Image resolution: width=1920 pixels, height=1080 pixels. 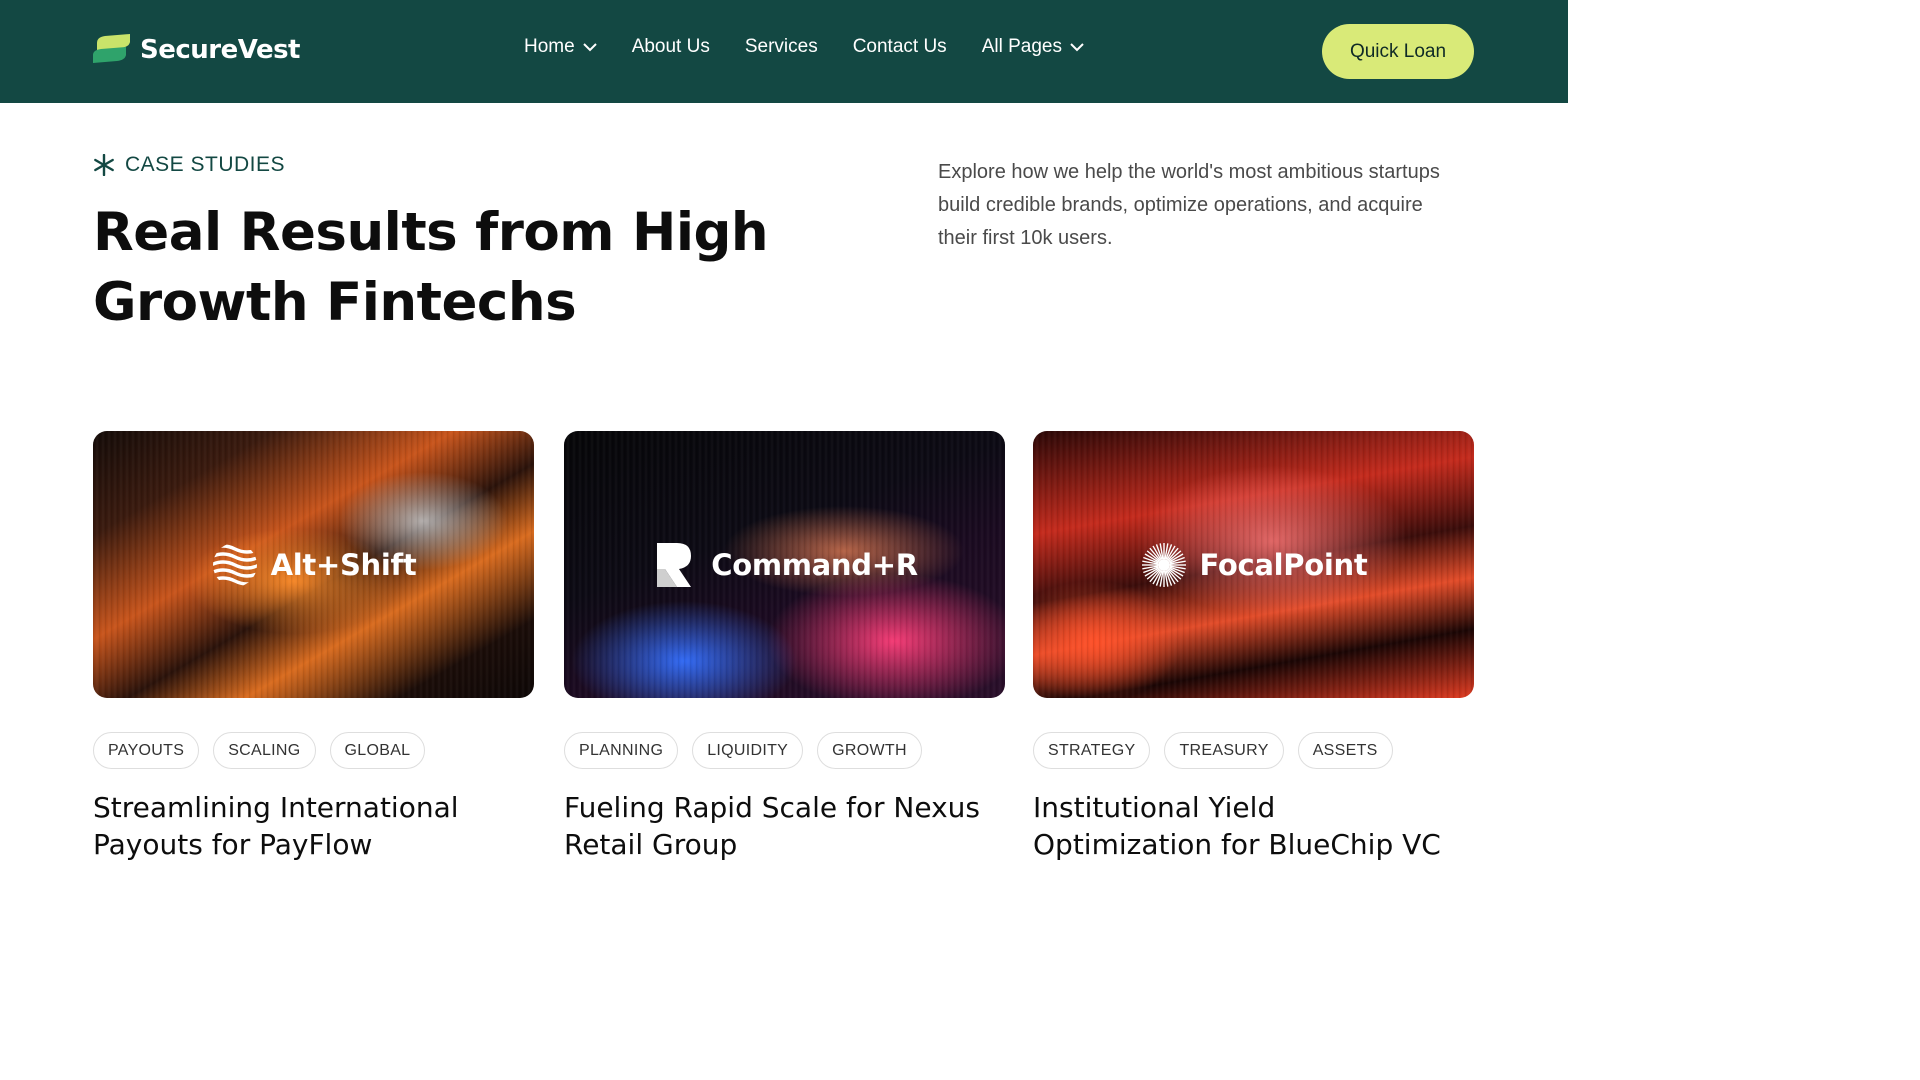 I want to click on nav-item-label: Services, so click(x=781, y=46).